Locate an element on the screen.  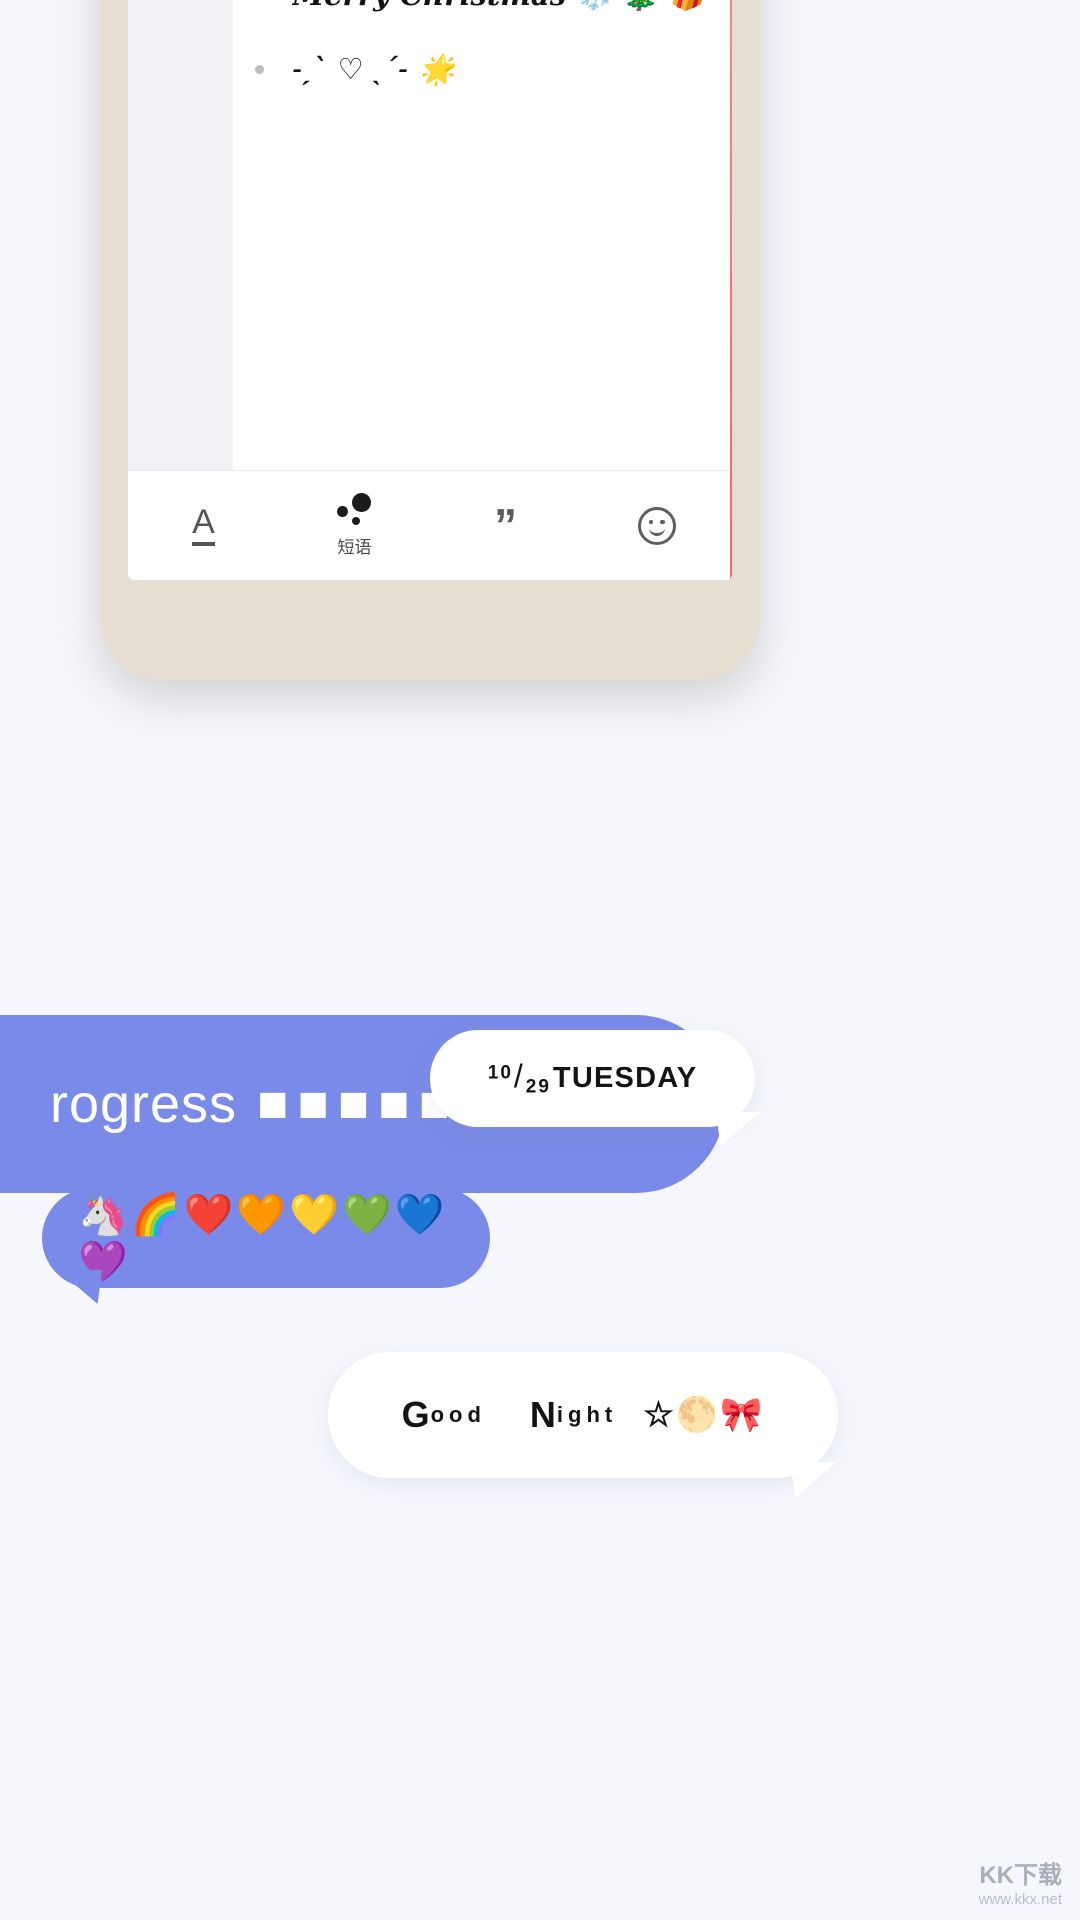
screen-accent-edge is located at coordinates (731, 290).